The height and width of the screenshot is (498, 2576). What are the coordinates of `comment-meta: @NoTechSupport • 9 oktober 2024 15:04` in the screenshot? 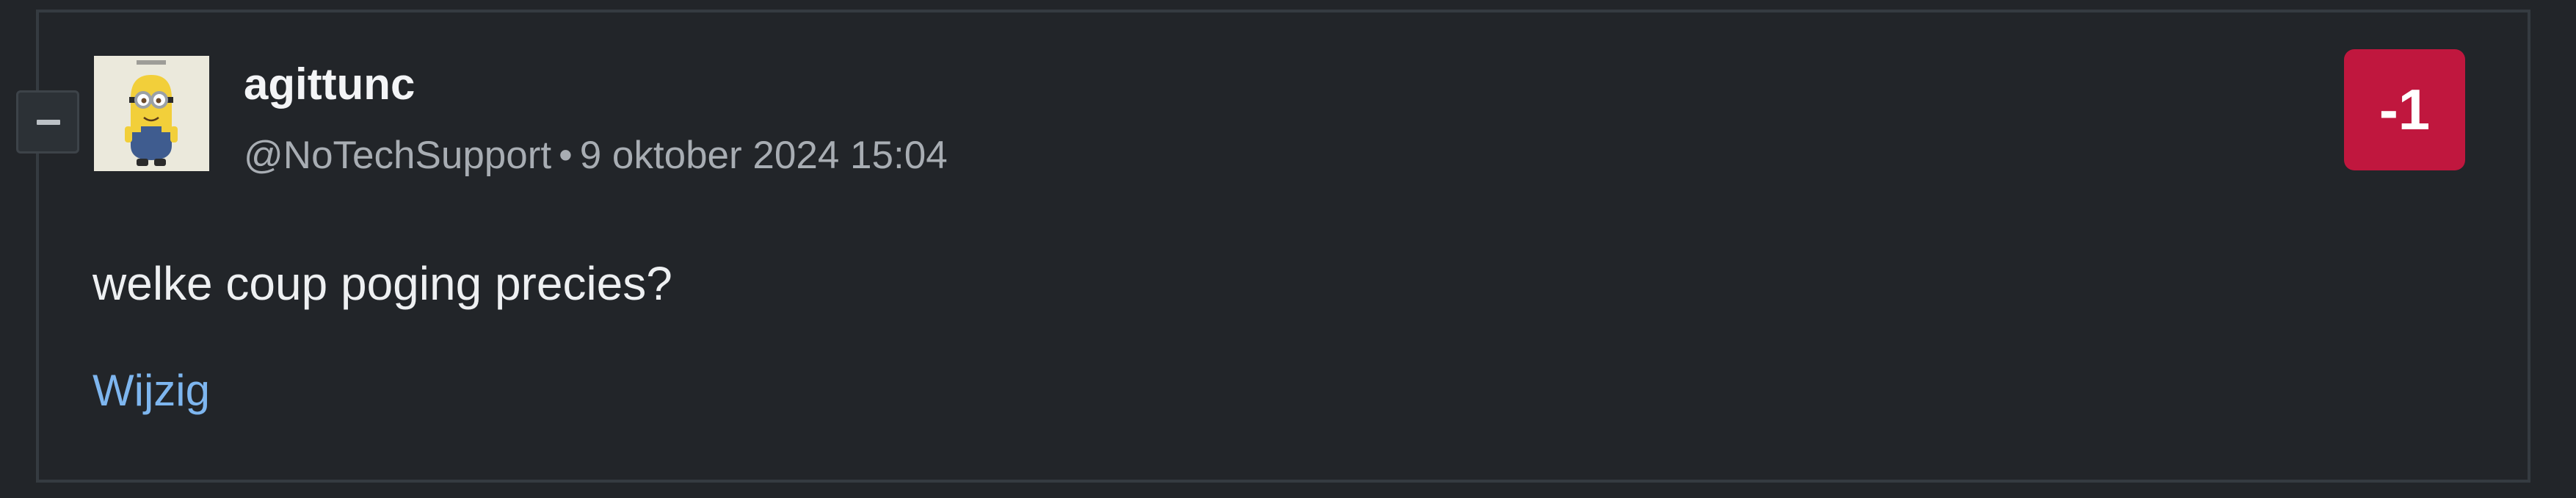 It's located at (596, 156).